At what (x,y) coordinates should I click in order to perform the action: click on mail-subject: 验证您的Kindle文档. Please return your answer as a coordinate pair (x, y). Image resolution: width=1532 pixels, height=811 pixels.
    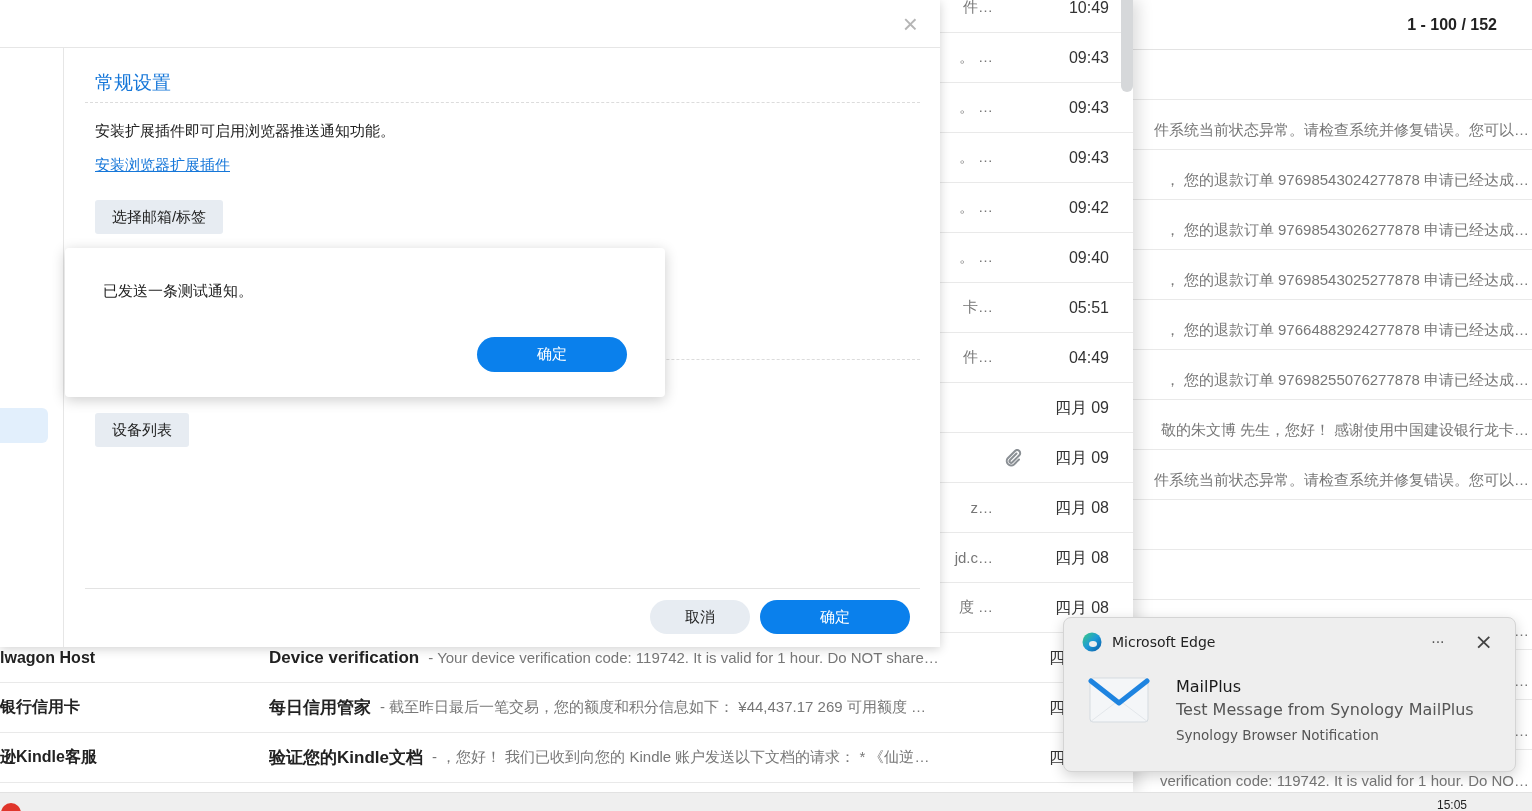
    Looking at the image, I should click on (346, 758).